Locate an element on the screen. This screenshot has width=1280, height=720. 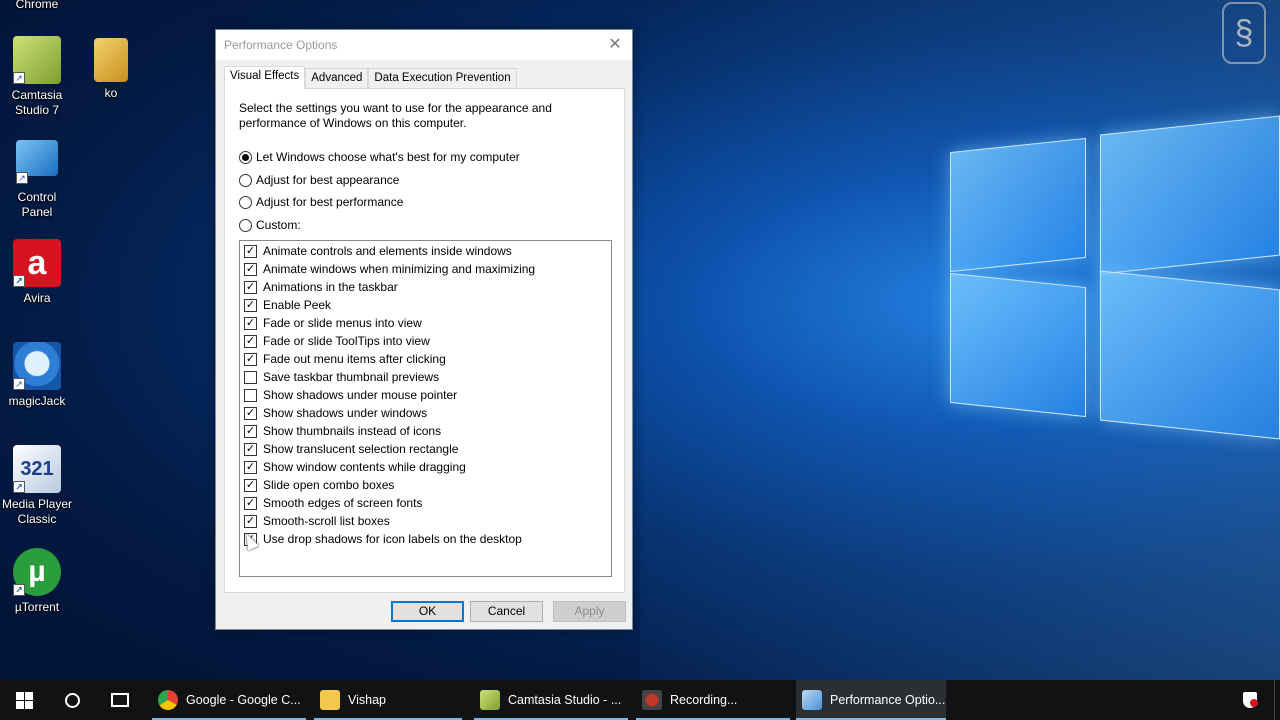
apply-button: Apply is located at coordinates (589, 611).